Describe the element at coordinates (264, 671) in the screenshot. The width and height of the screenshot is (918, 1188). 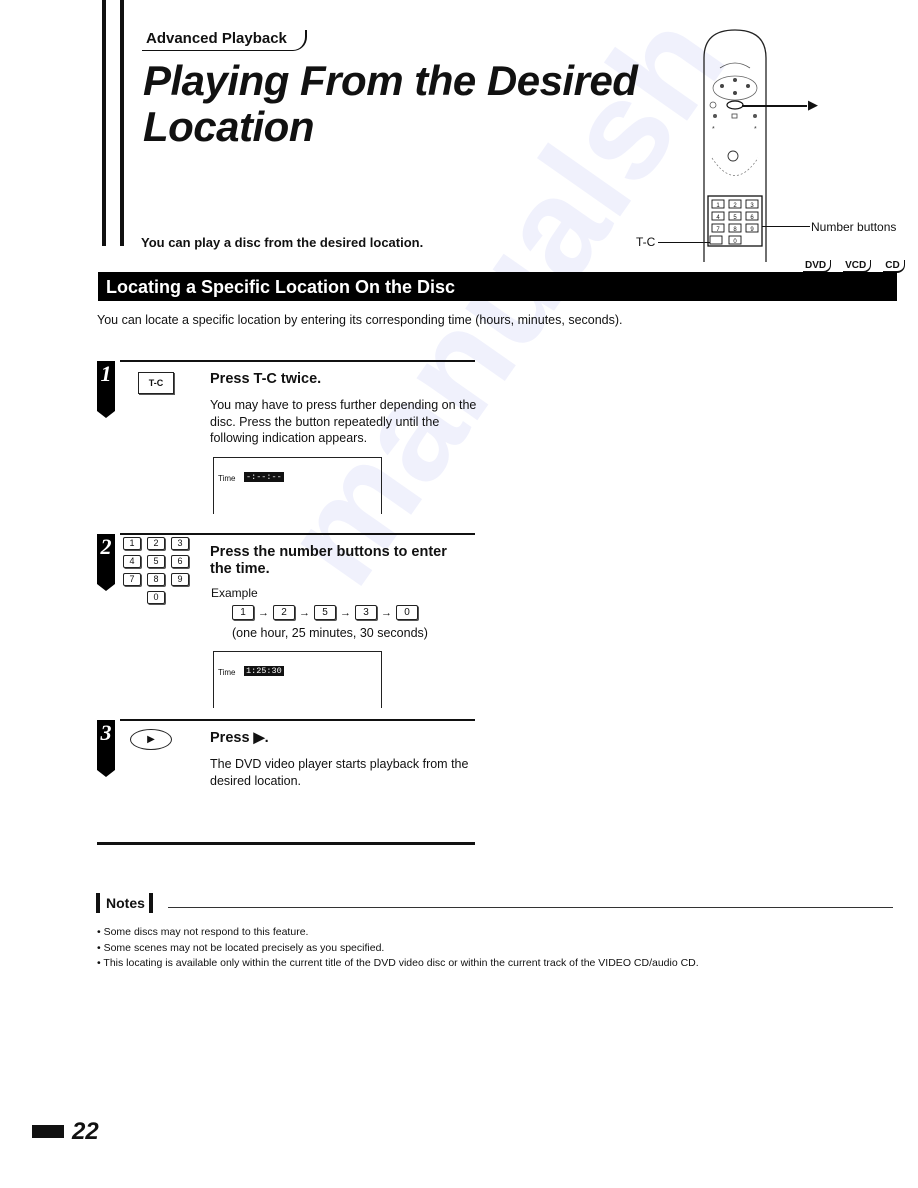
I see `osd-time-value: 1:25:30` at that location.